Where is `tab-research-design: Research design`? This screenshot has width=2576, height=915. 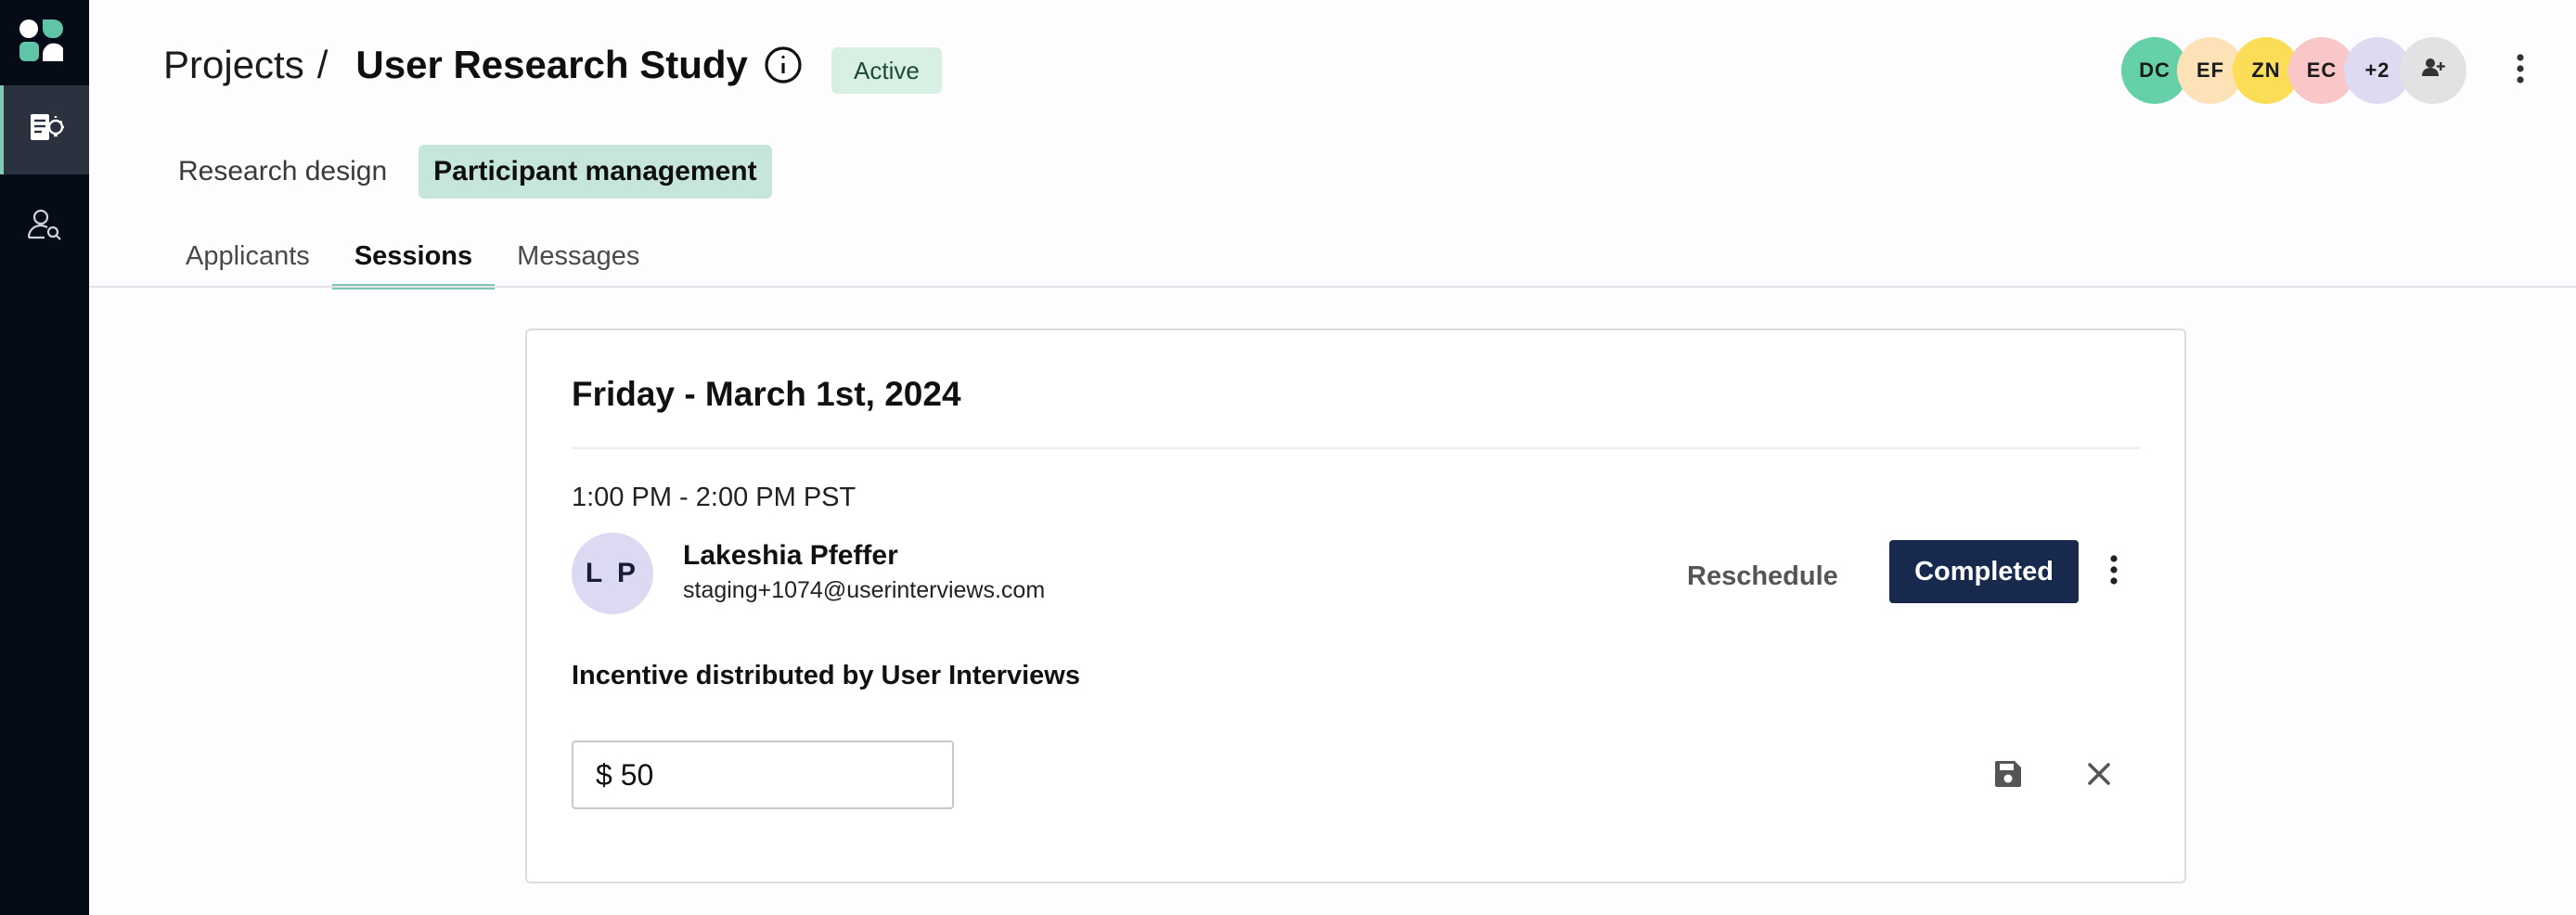 tab-research-design: Research design is located at coordinates (282, 172).